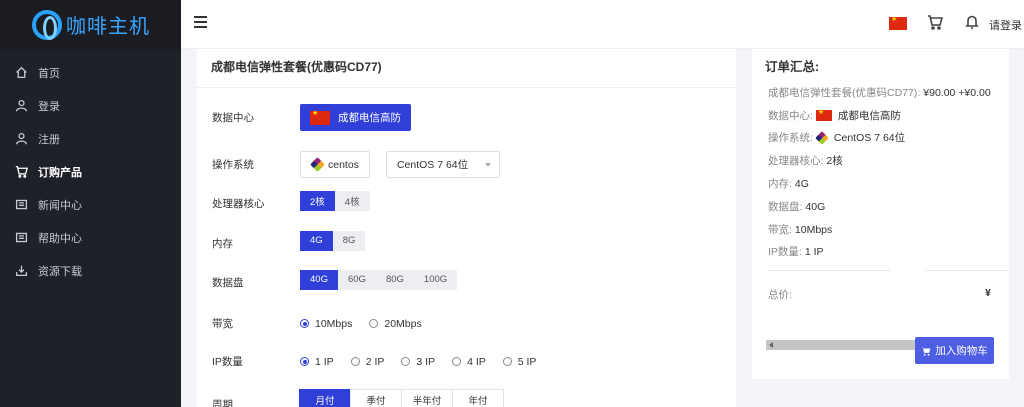 The width and height of the screenshot is (1024, 407). What do you see at coordinates (90, 105) in the screenshot?
I see `sidebar-item-login: 登录` at bounding box center [90, 105].